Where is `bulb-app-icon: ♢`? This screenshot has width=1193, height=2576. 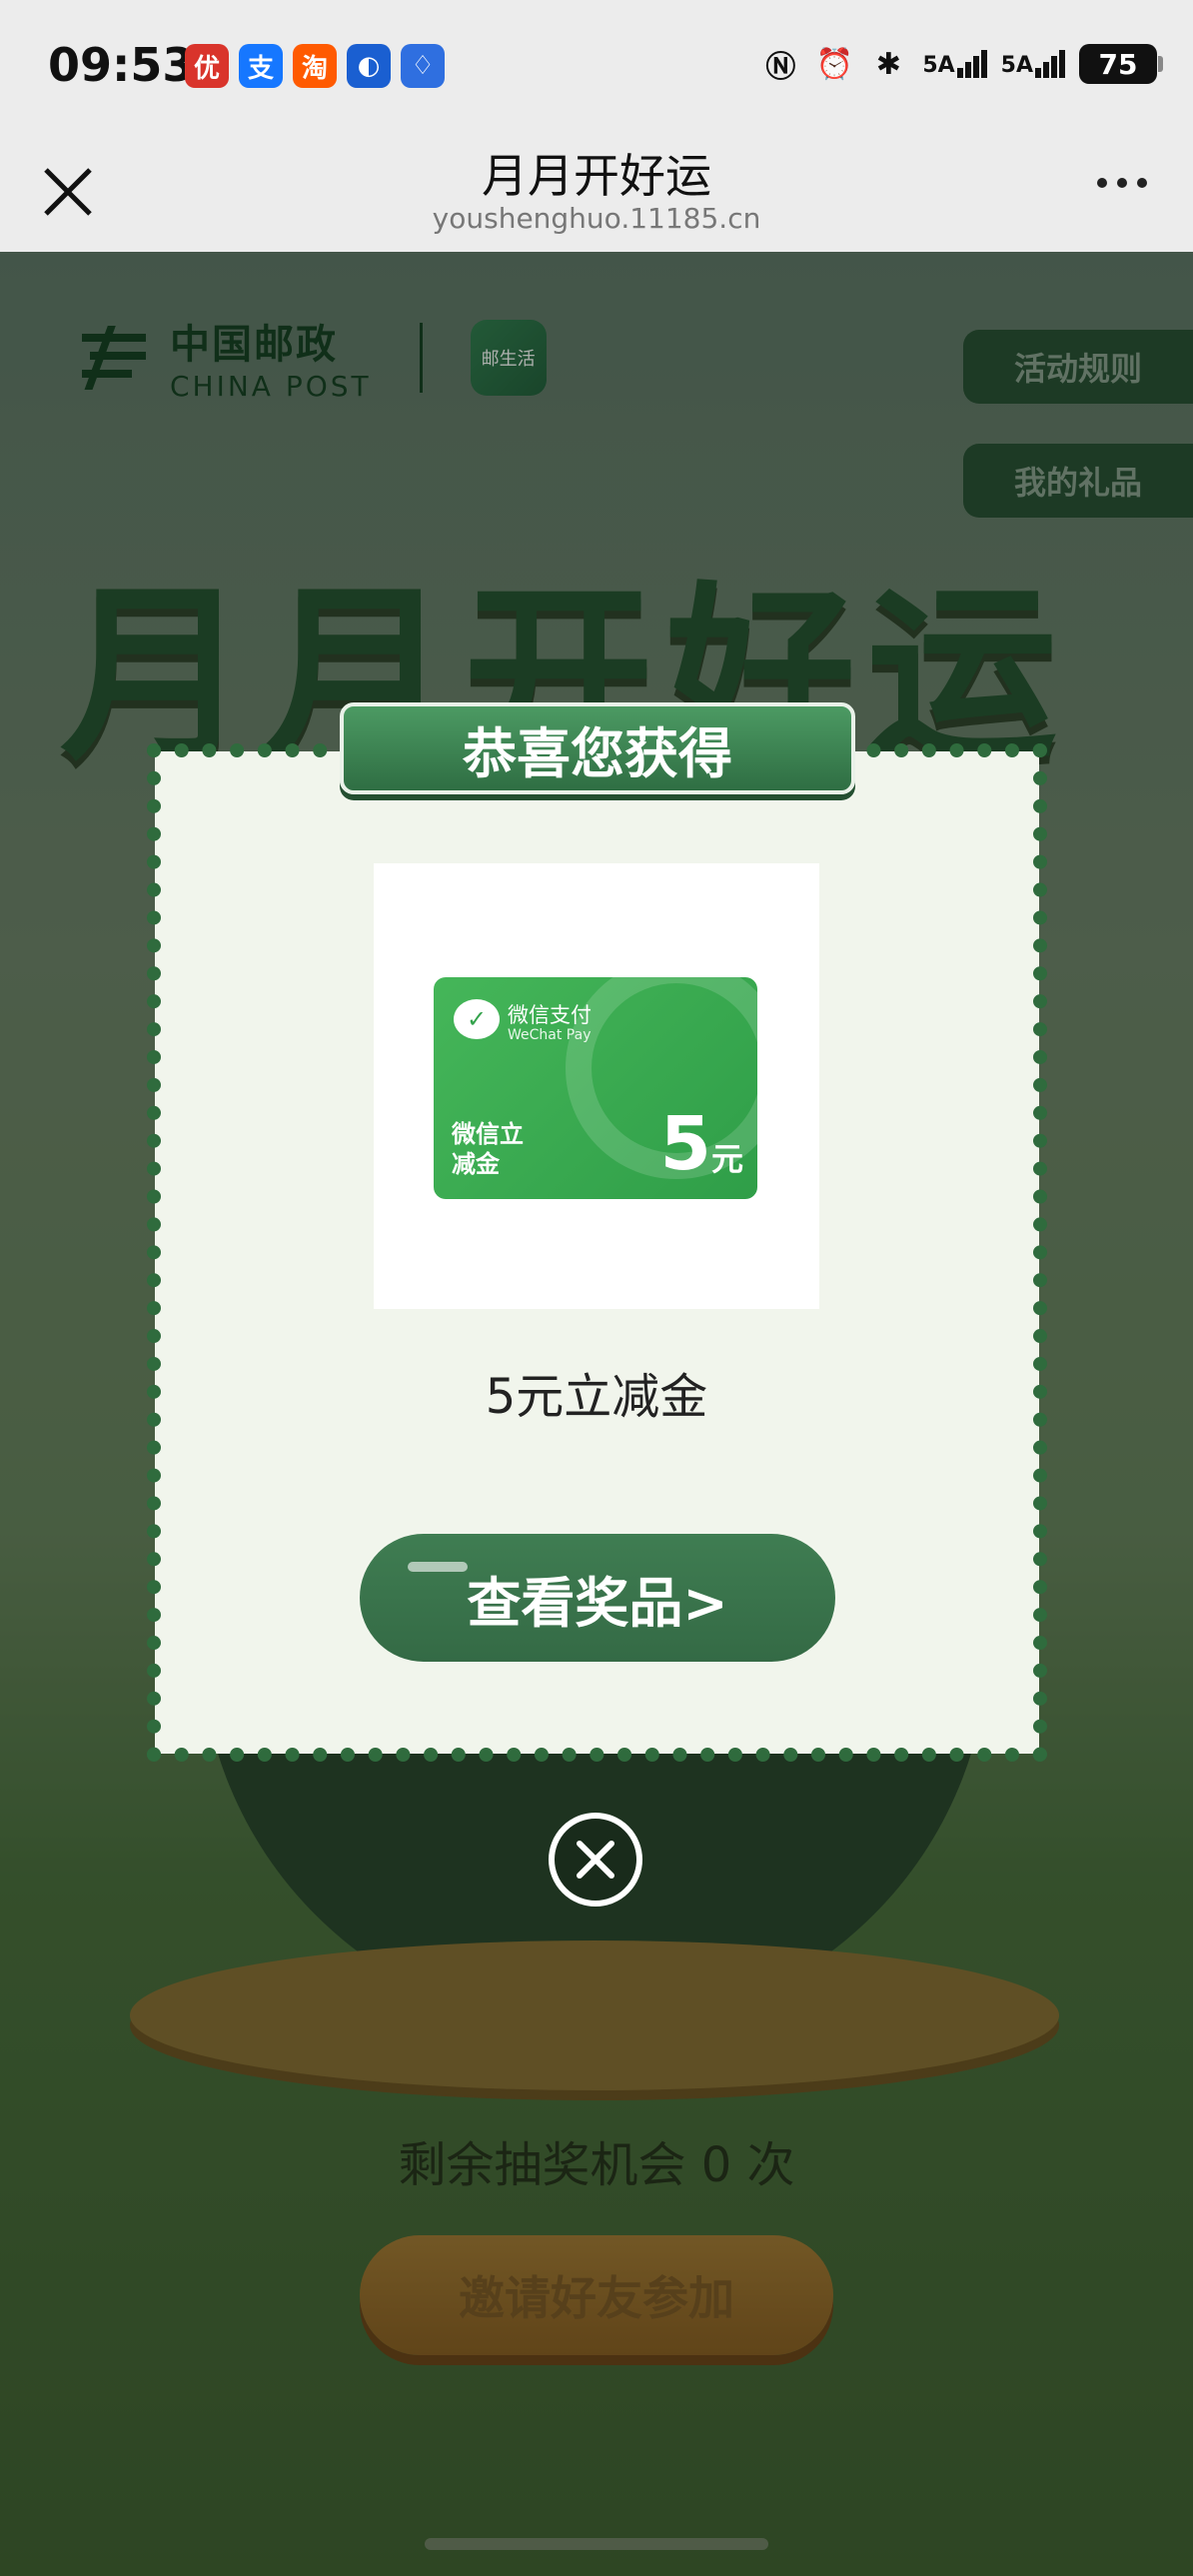
bulb-app-icon: ♢ is located at coordinates (423, 66).